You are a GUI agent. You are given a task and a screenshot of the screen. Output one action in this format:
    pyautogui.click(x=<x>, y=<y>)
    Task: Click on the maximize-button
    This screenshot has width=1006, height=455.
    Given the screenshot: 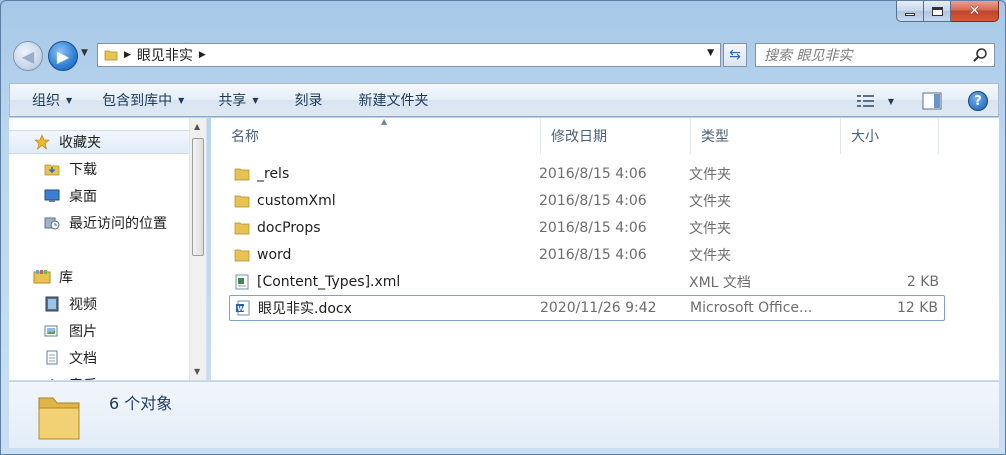 What is the action you would take?
    pyautogui.click(x=937, y=11)
    